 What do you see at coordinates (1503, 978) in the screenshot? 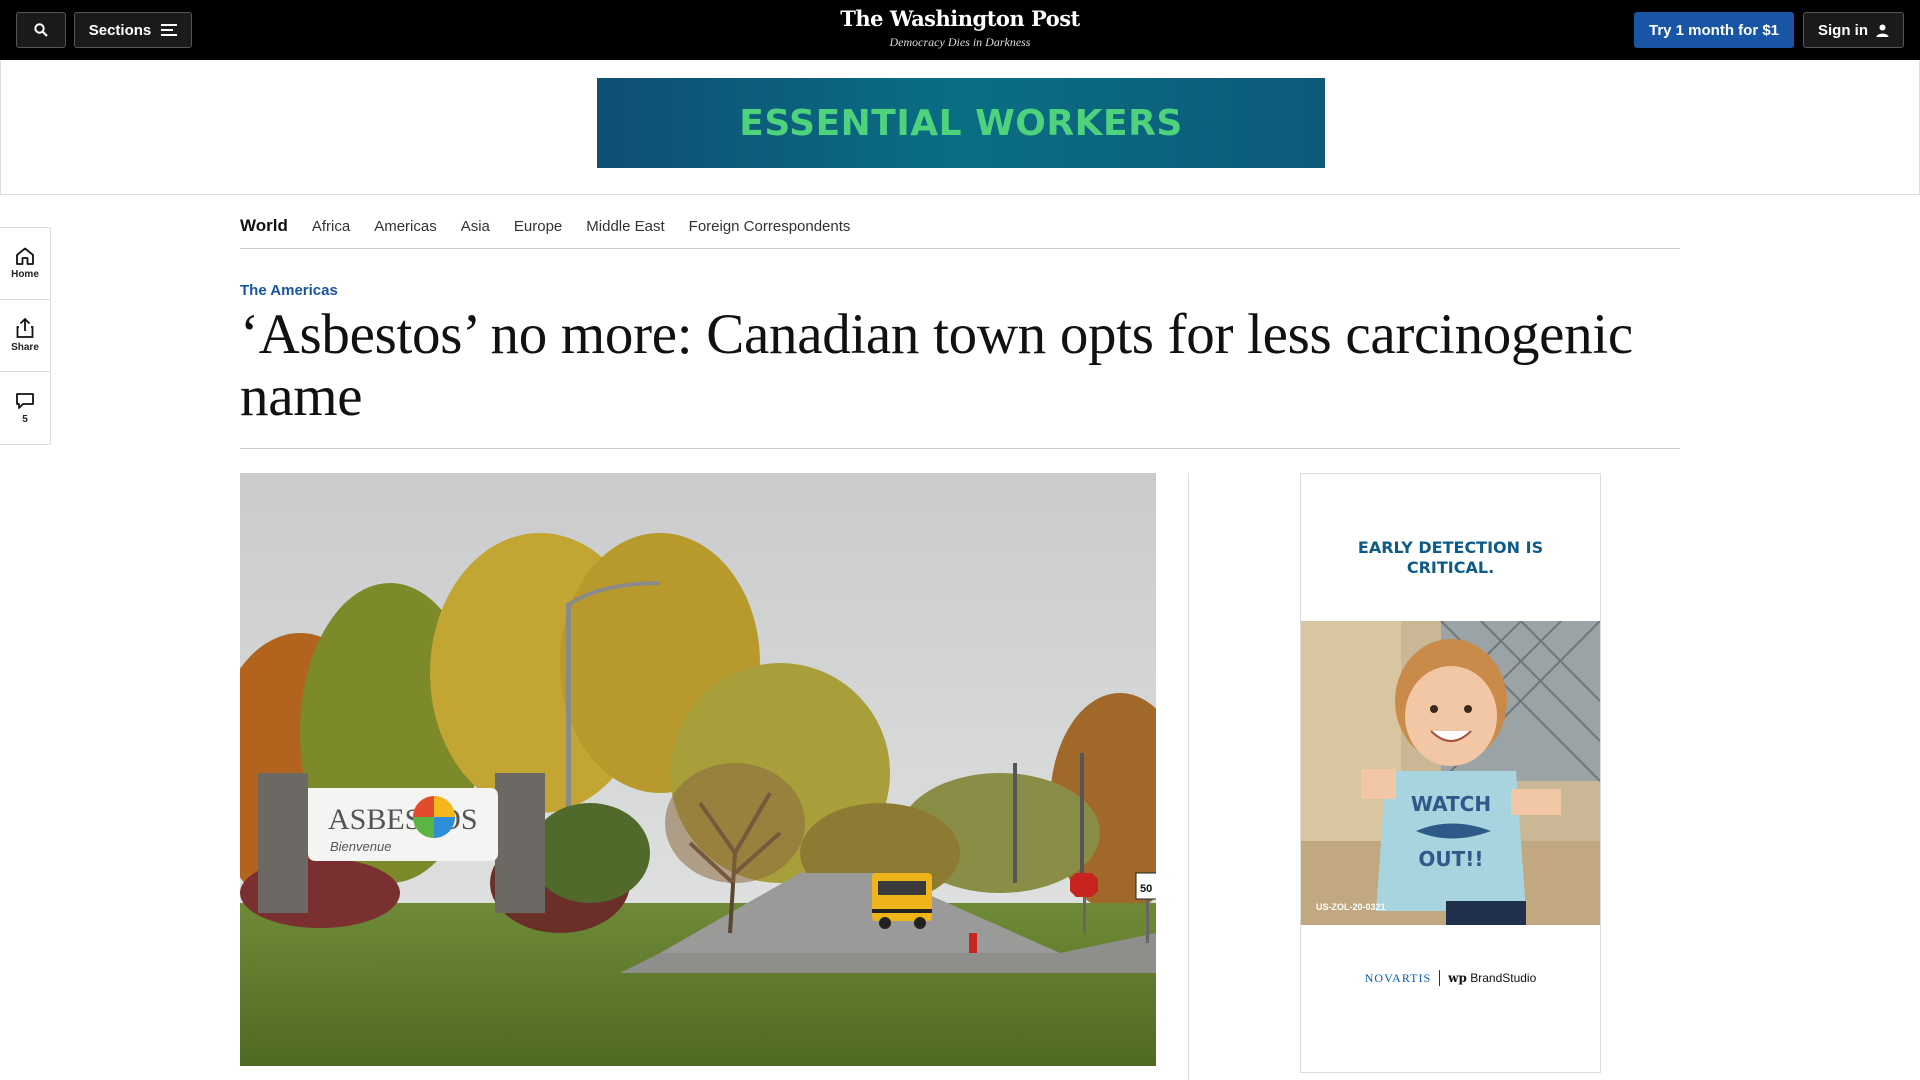
I see `brandstudio-label: BrandStudio` at bounding box center [1503, 978].